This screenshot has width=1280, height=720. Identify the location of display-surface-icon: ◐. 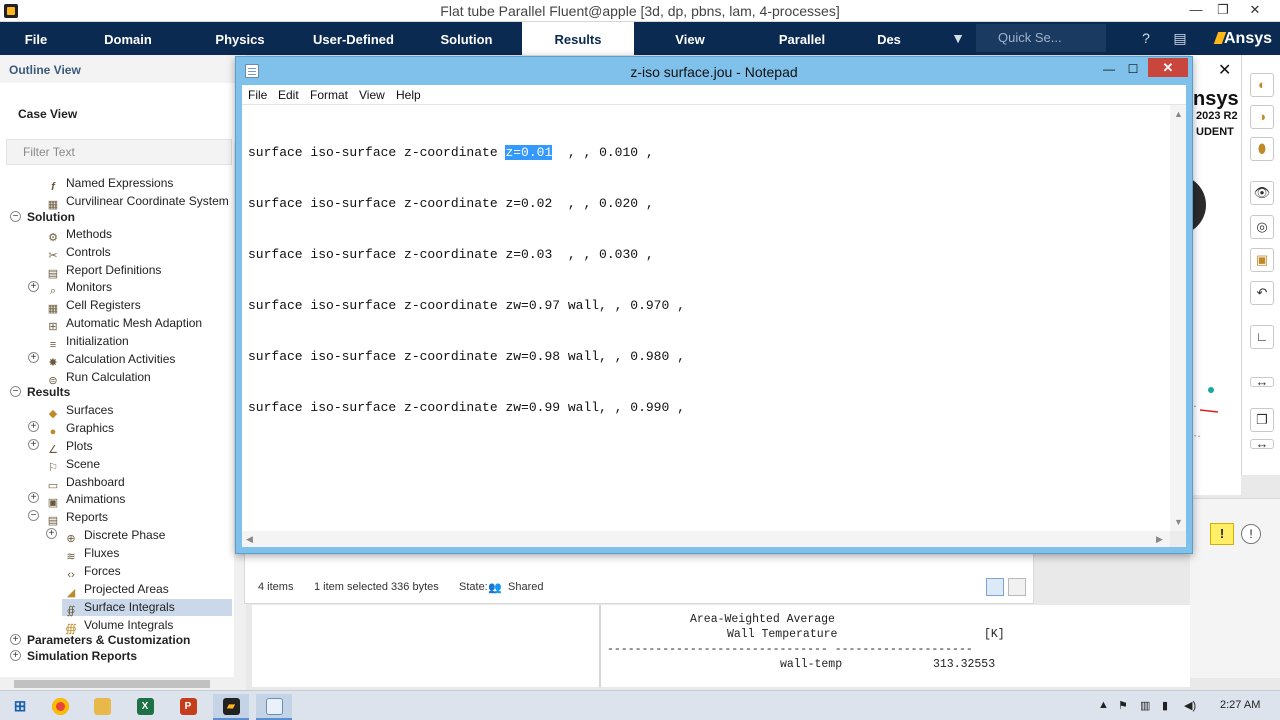
(1262, 85).